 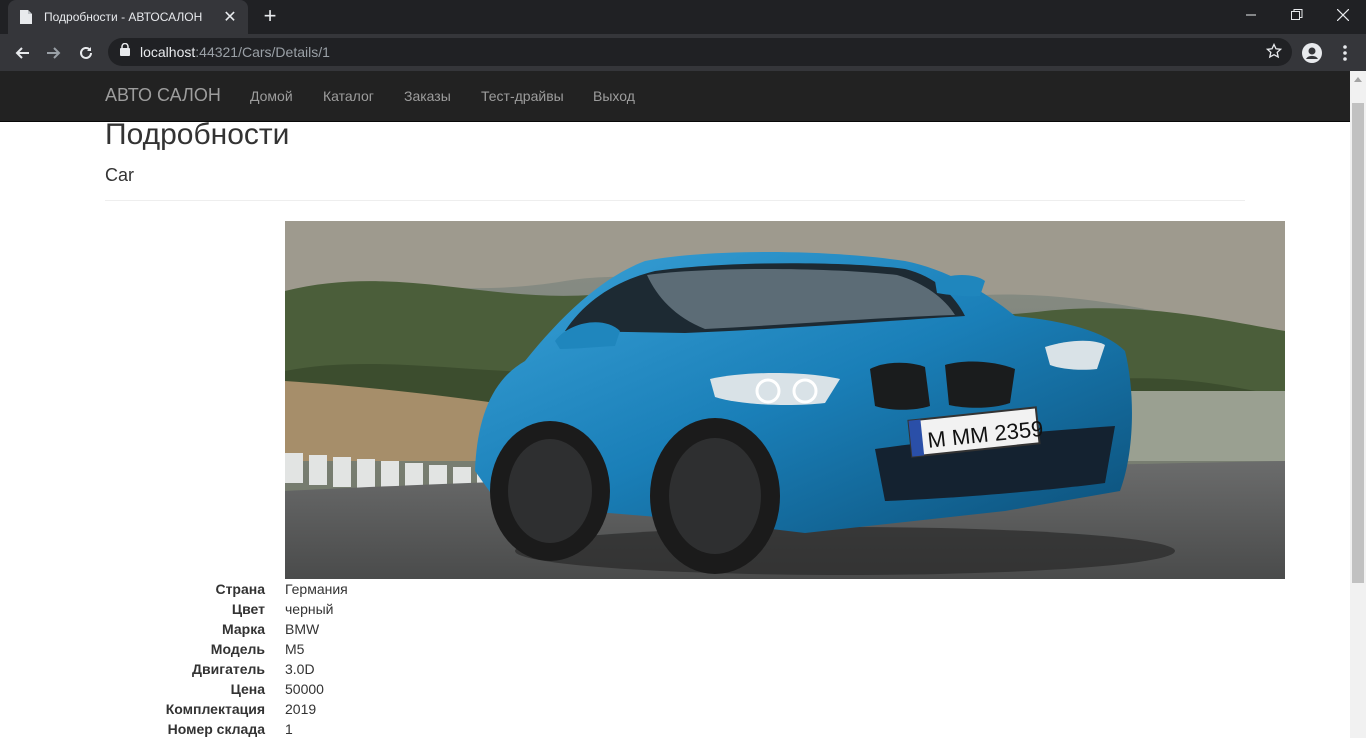 What do you see at coordinates (1251, 15) in the screenshot?
I see `minimize-button` at bounding box center [1251, 15].